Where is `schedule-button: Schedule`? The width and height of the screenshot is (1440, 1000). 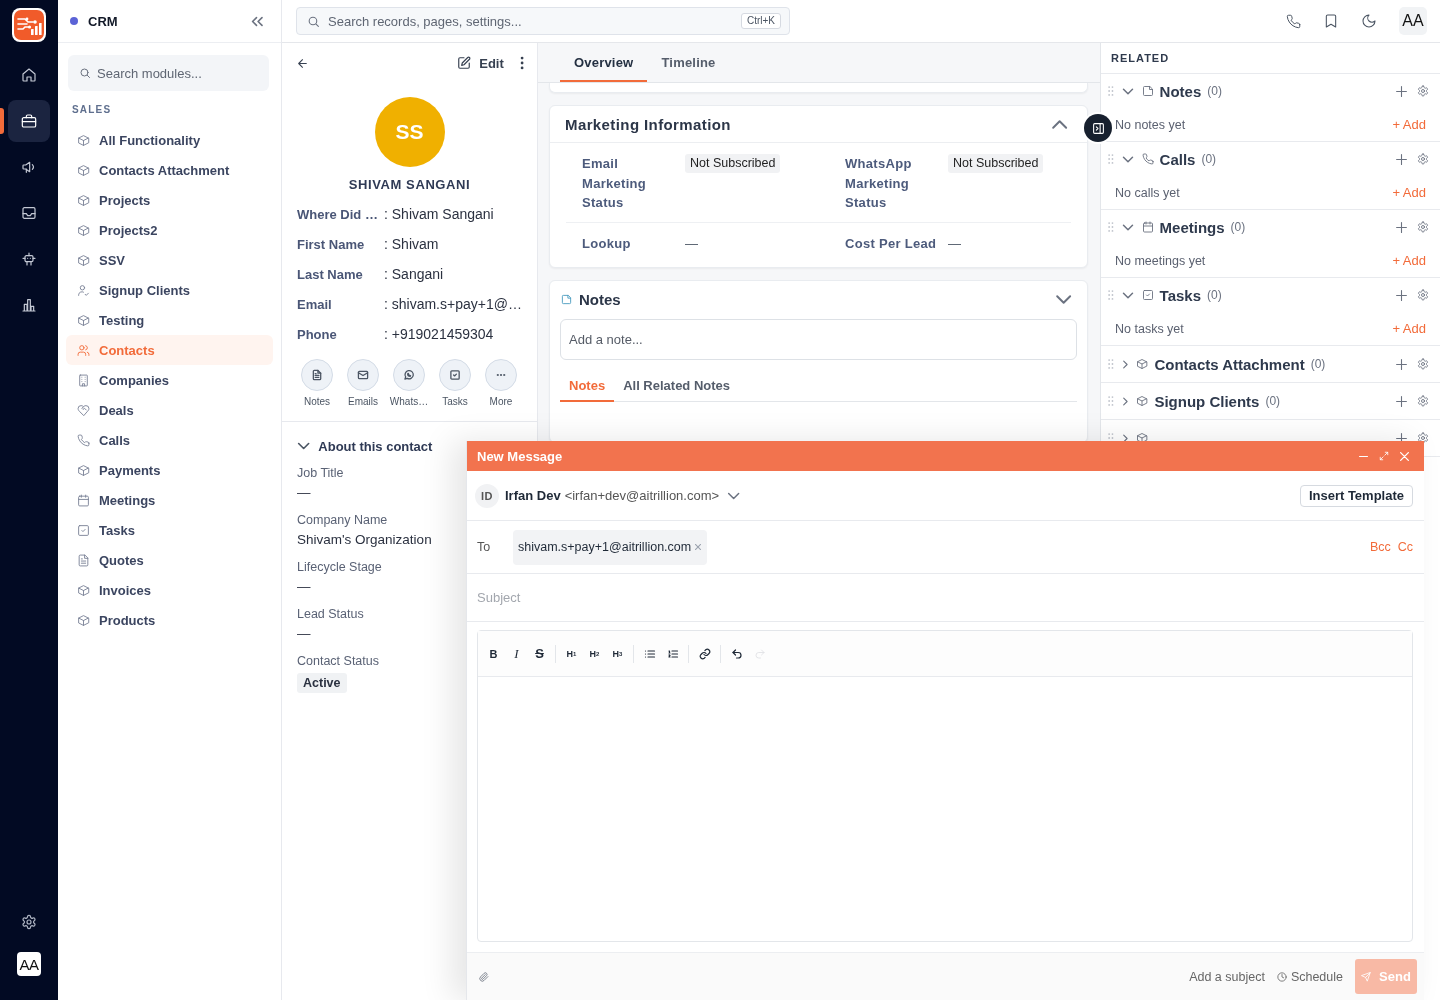
schedule-button: Schedule is located at coordinates (1309, 976).